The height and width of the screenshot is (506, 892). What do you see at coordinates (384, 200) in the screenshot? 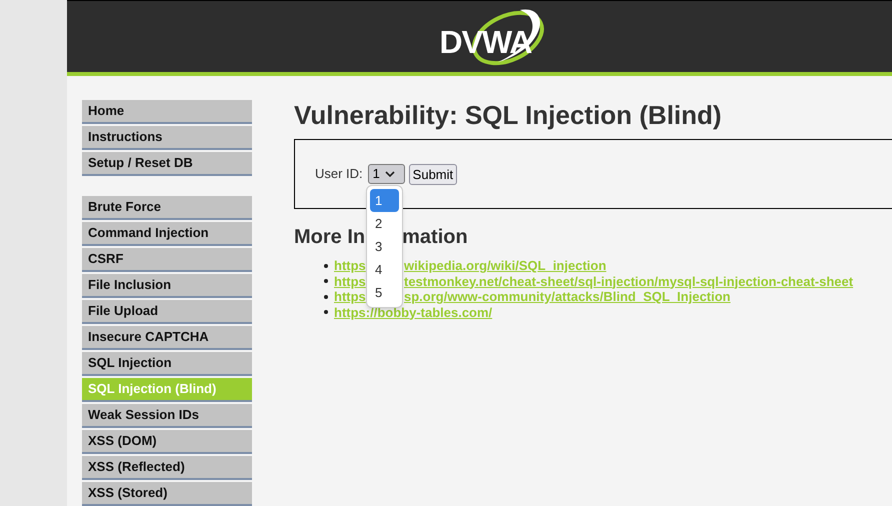
I see `dropdown-option: 1` at bounding box center [384, 200].